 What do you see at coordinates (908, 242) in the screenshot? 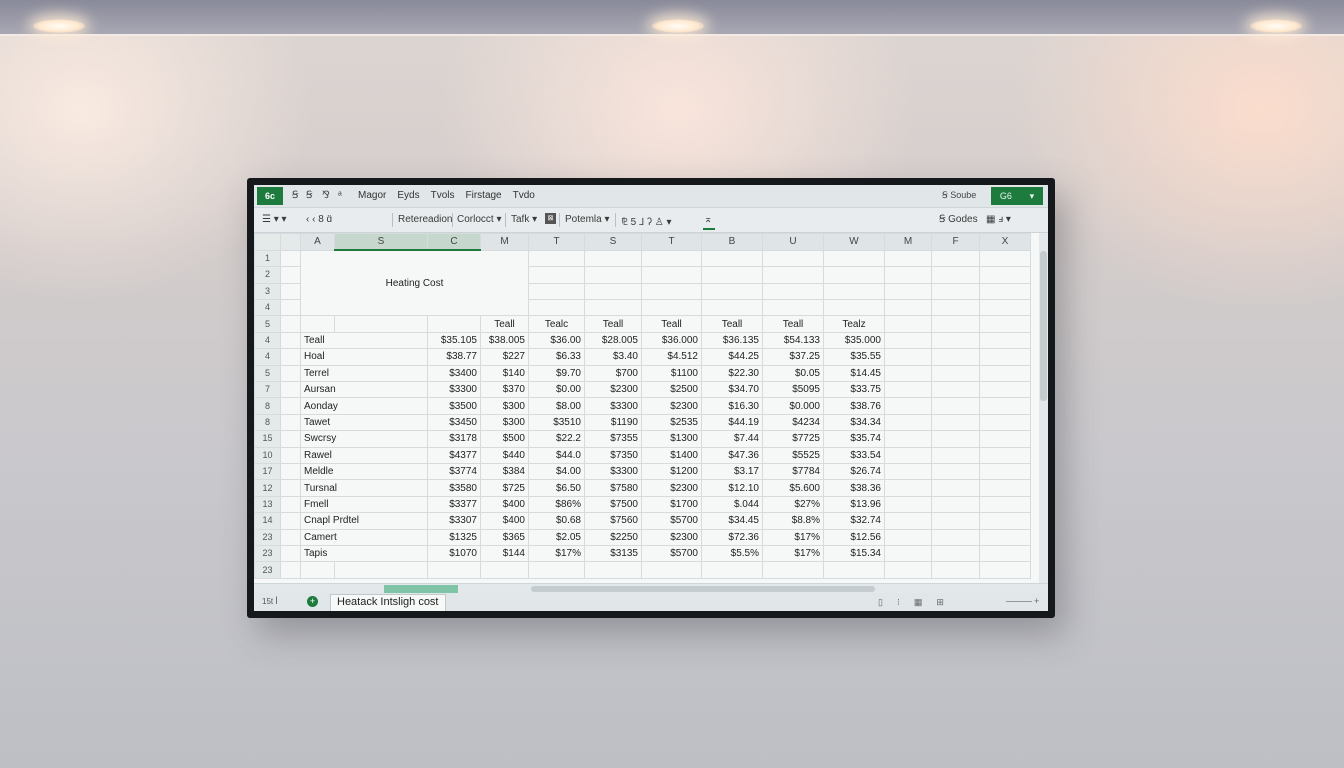
I see `column-header: M` at bounding box center [908, 242].